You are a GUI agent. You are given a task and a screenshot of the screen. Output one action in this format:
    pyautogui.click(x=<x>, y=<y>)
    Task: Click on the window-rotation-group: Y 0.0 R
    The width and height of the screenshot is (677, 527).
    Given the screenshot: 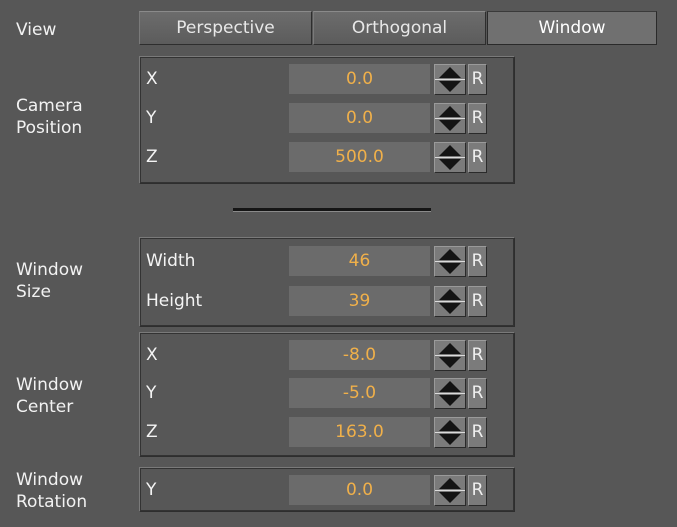 What is the action you would take?
    pyautogui.click(x=327, y=489)
    